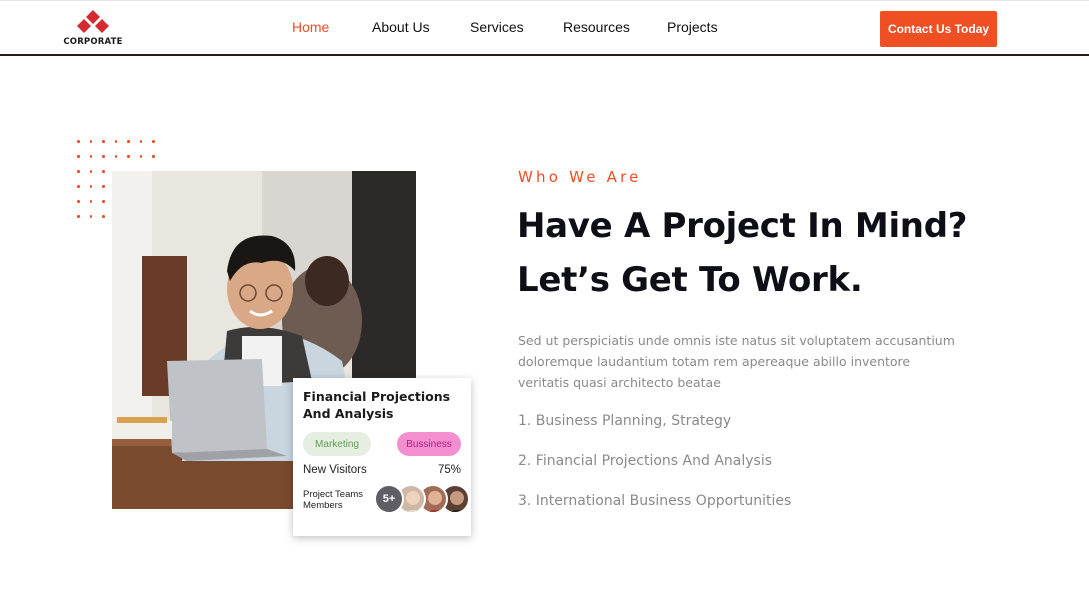 This screenshot has width=1089, height=614. What do you see at coordinates (335, 470) in the screenshot?
I see `stat-label: New Visitors` at bounding box center [335, 470].